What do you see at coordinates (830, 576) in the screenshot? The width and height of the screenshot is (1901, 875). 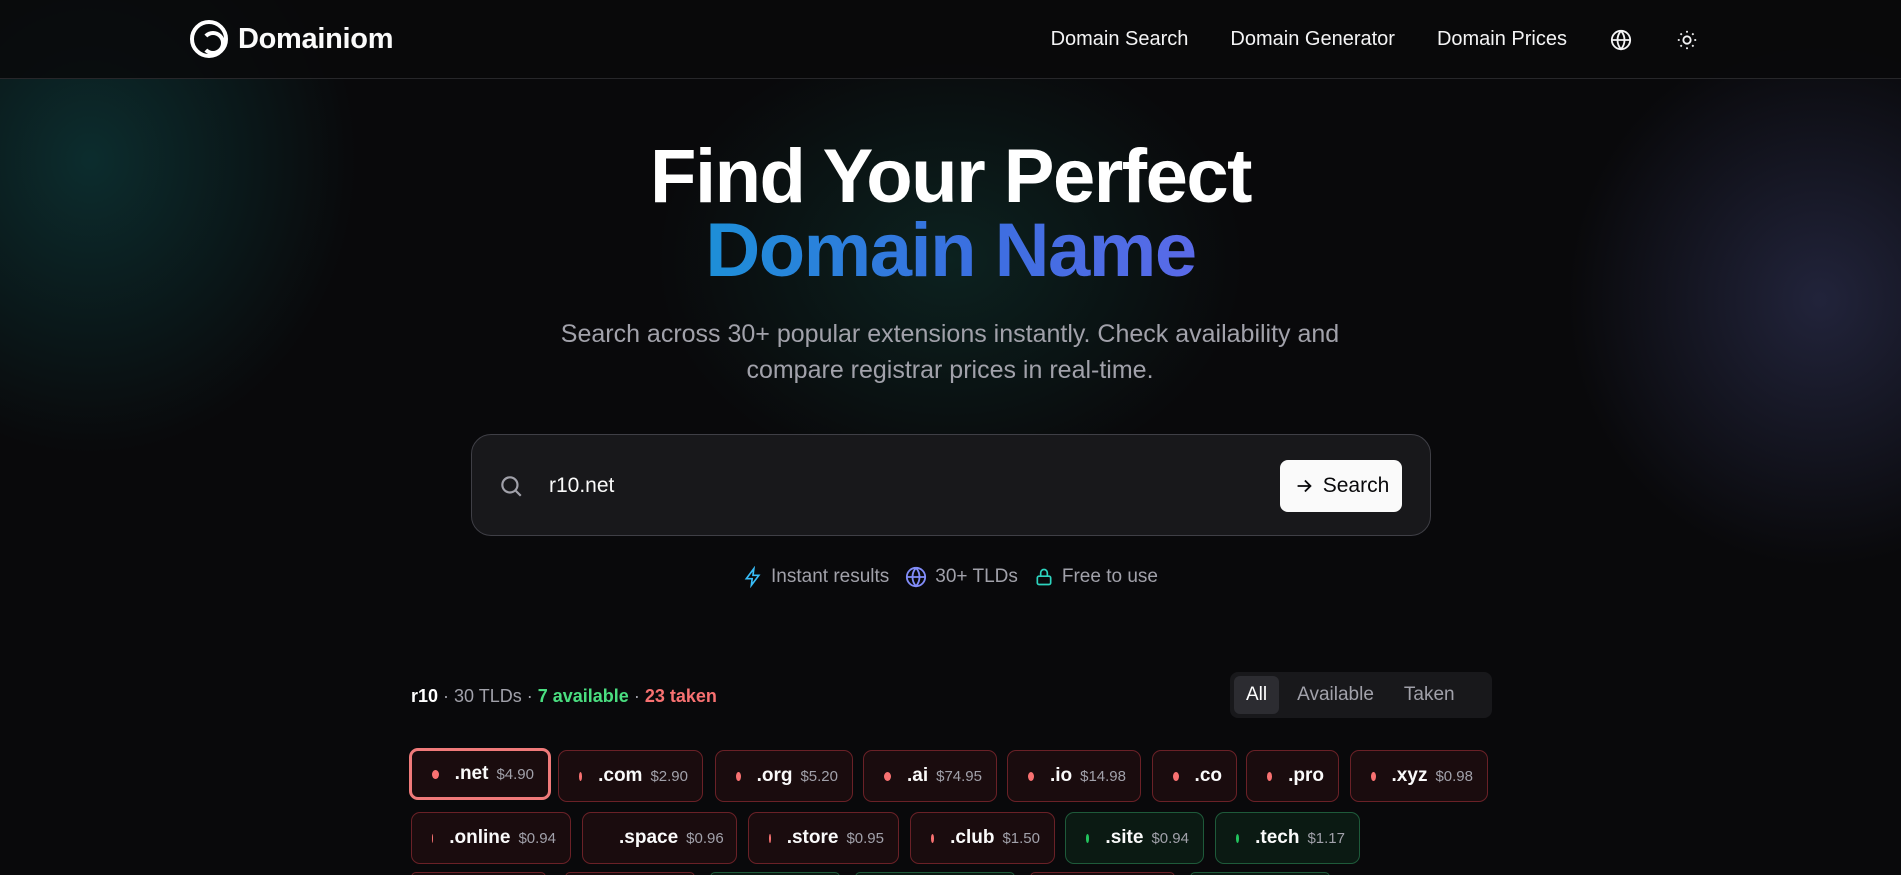 I see `feature-instant-label: Instant results` at bounding box center [830, 576].